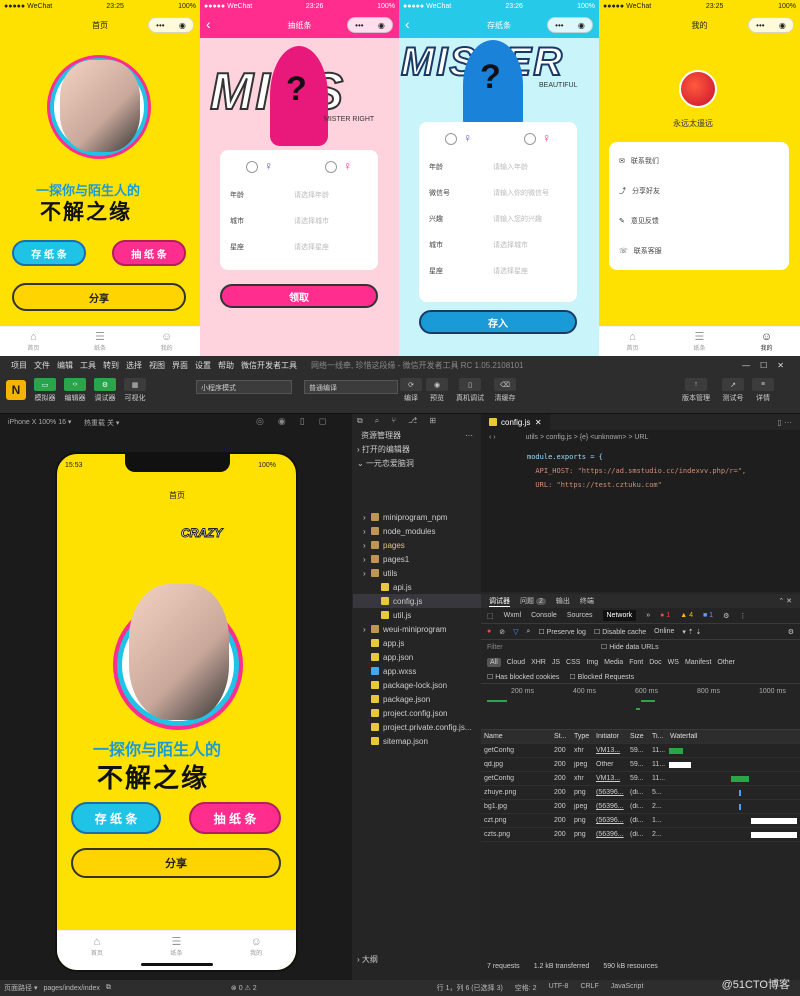 The image size is (800, 996). What do you see at coordinates (417, 615) in the screenshot?
I see `tree-item: util.js` at bounding box center [417, 615].